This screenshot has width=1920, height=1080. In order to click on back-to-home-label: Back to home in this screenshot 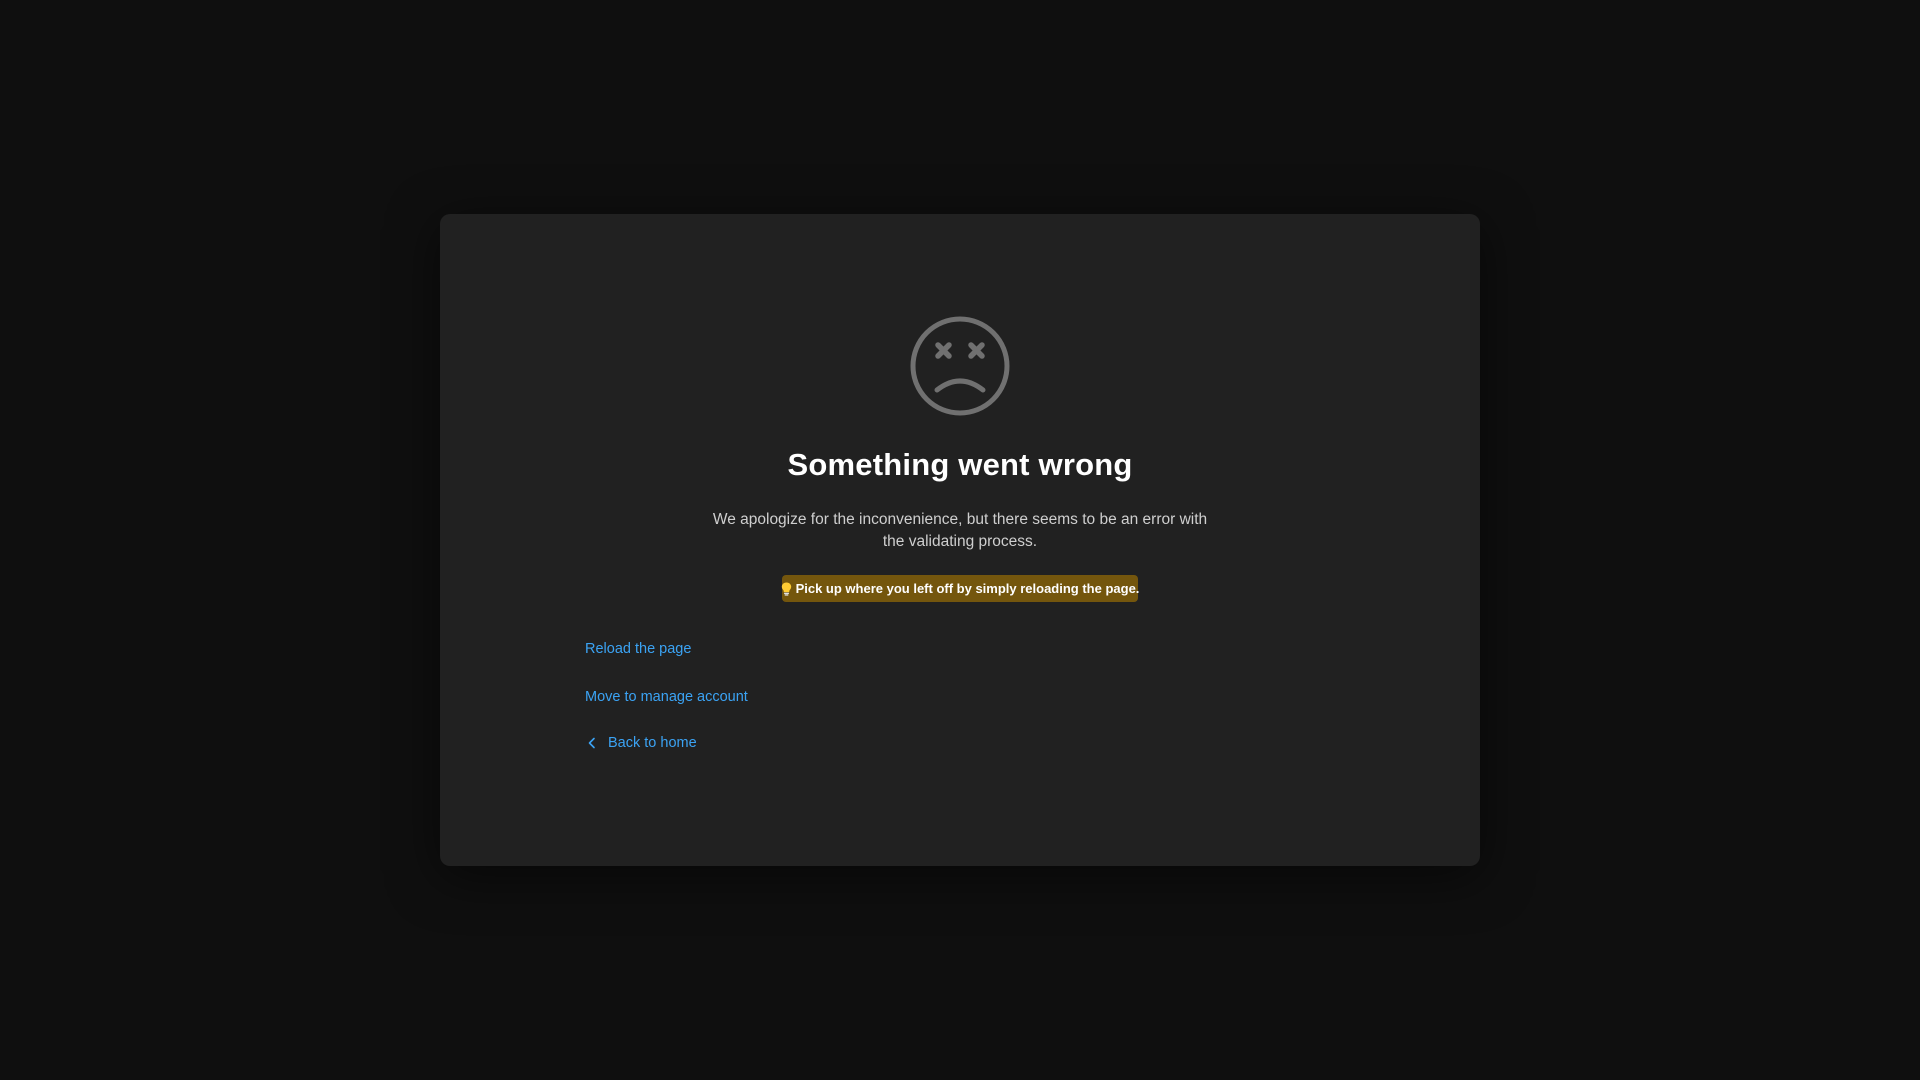, I will do `click(652, 743)`.